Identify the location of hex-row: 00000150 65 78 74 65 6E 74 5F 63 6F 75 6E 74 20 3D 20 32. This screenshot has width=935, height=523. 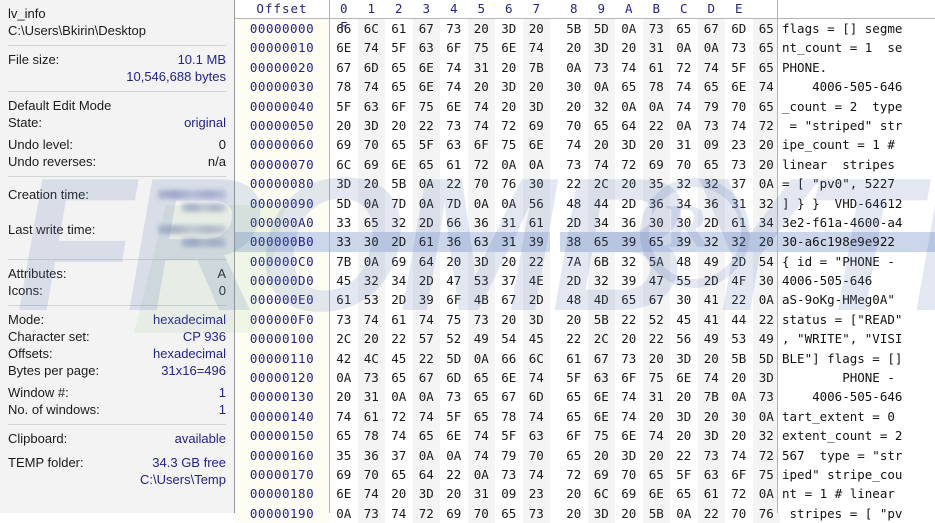
(507, 436).